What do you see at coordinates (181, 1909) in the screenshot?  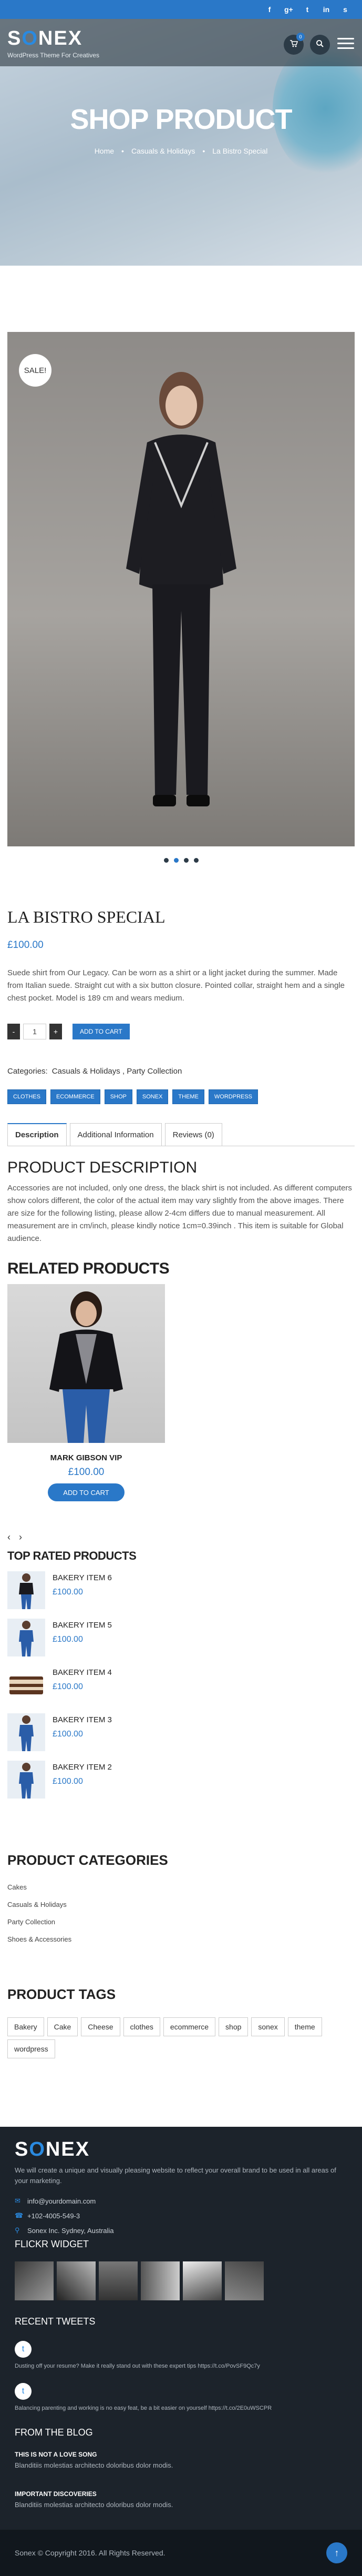 I see `category-link: Casuals & Holidays` at bounding box center [181, 1909].